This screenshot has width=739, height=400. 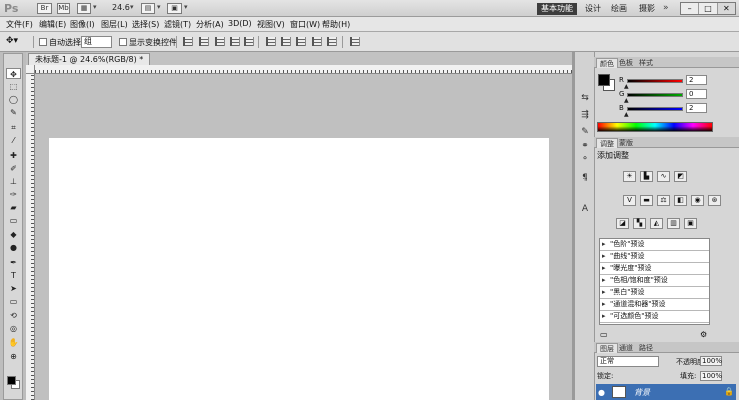 I want to click on quick-select-tool-icon: ✎, so click(x=13, y=112).